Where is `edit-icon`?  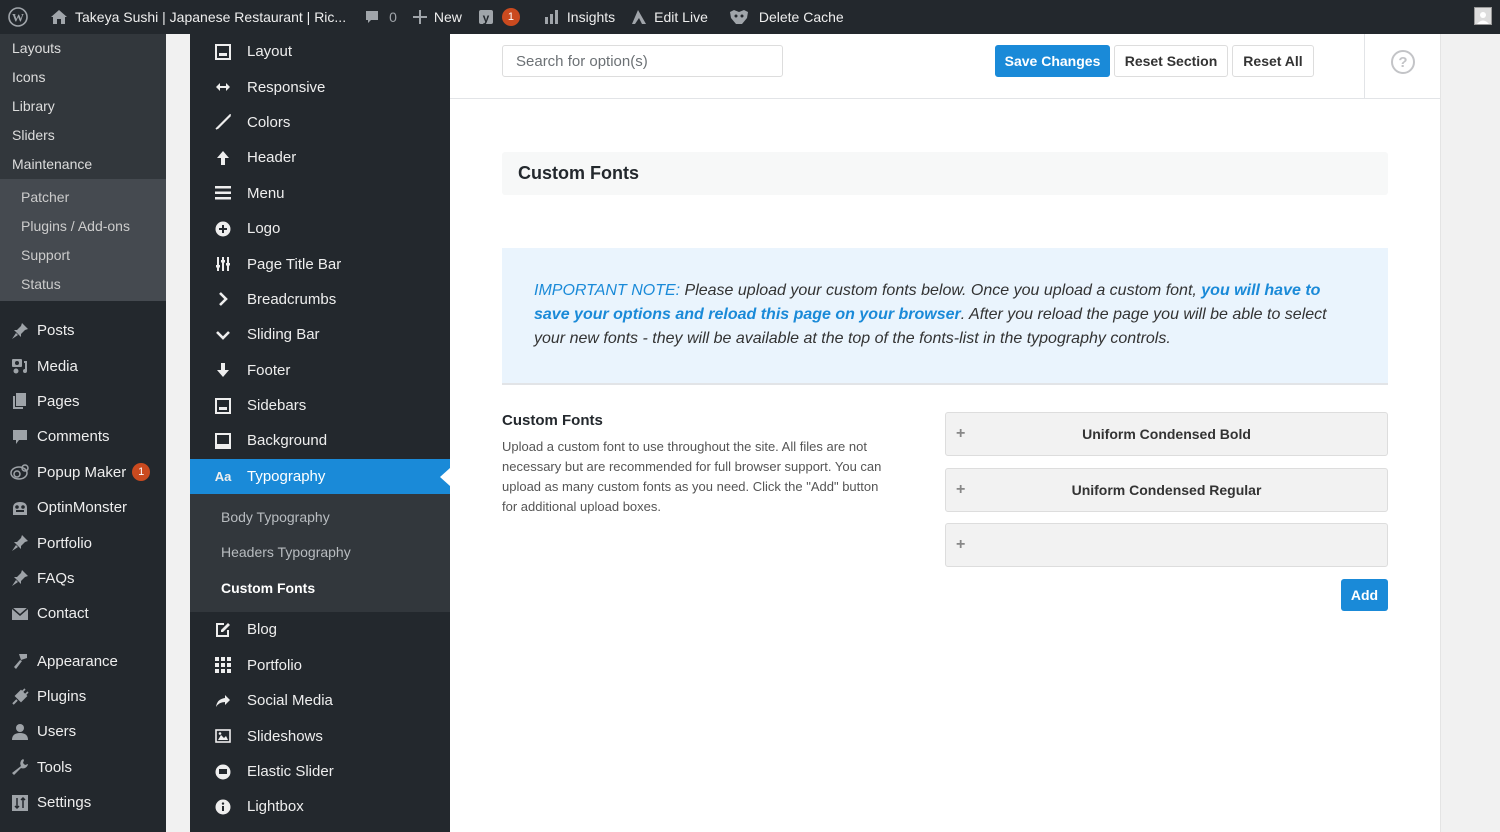
edit-icon is located at coordinates (223, 630).